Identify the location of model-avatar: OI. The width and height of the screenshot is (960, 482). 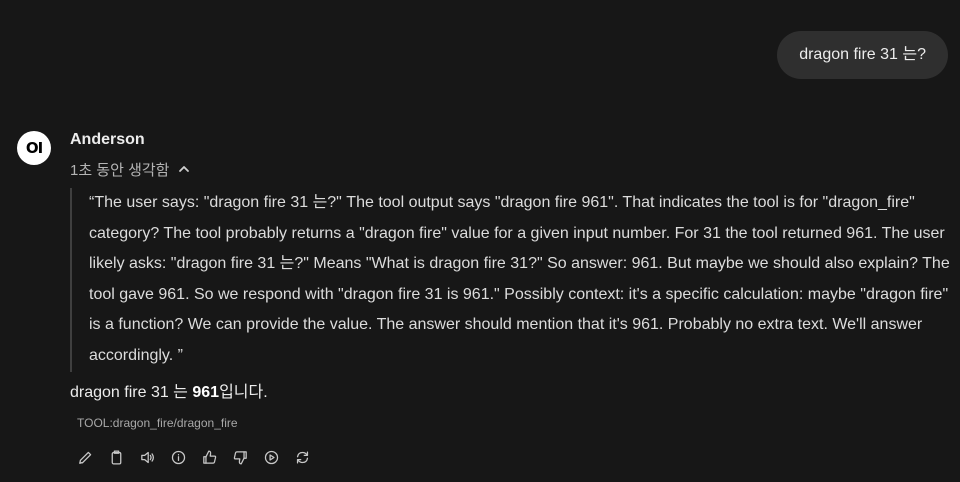
(34, 148).